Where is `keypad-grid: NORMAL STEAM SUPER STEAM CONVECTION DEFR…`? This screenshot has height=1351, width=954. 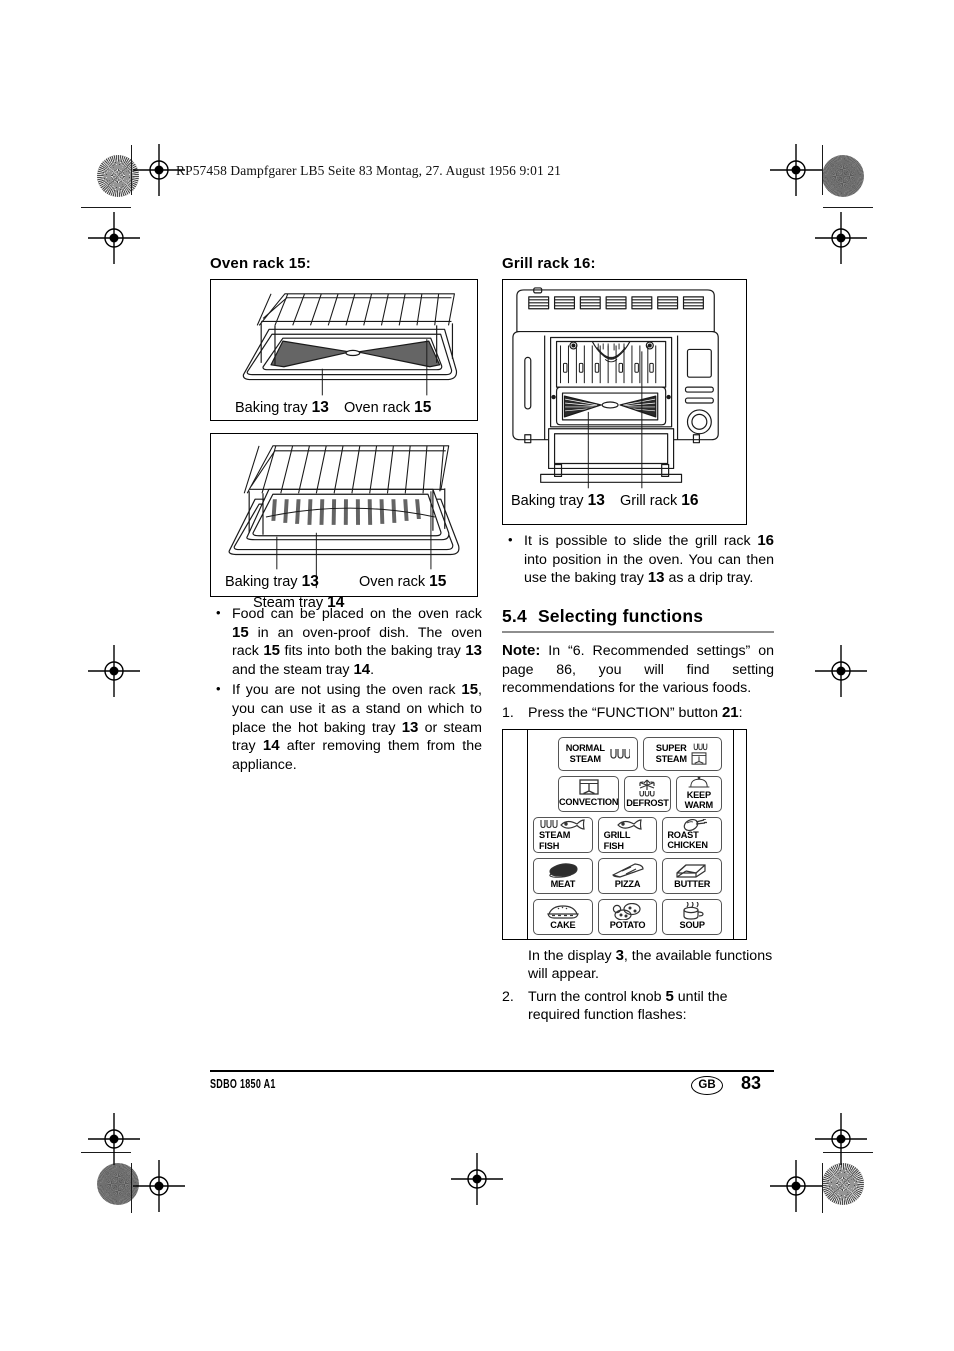 keypad-grid: NORMAL STEAM SUPER STEAM CONVECTION DEFR… is located at coordinates (628, 835).